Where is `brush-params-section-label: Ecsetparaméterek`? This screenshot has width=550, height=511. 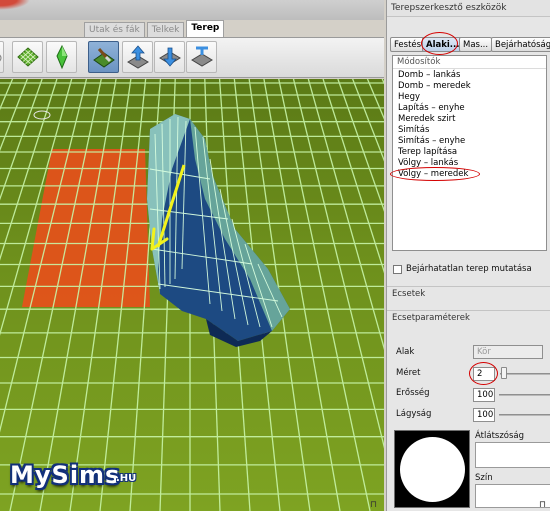
brush-params-section-label: Ecsetparaméterek is located at coordinates (468, 317).